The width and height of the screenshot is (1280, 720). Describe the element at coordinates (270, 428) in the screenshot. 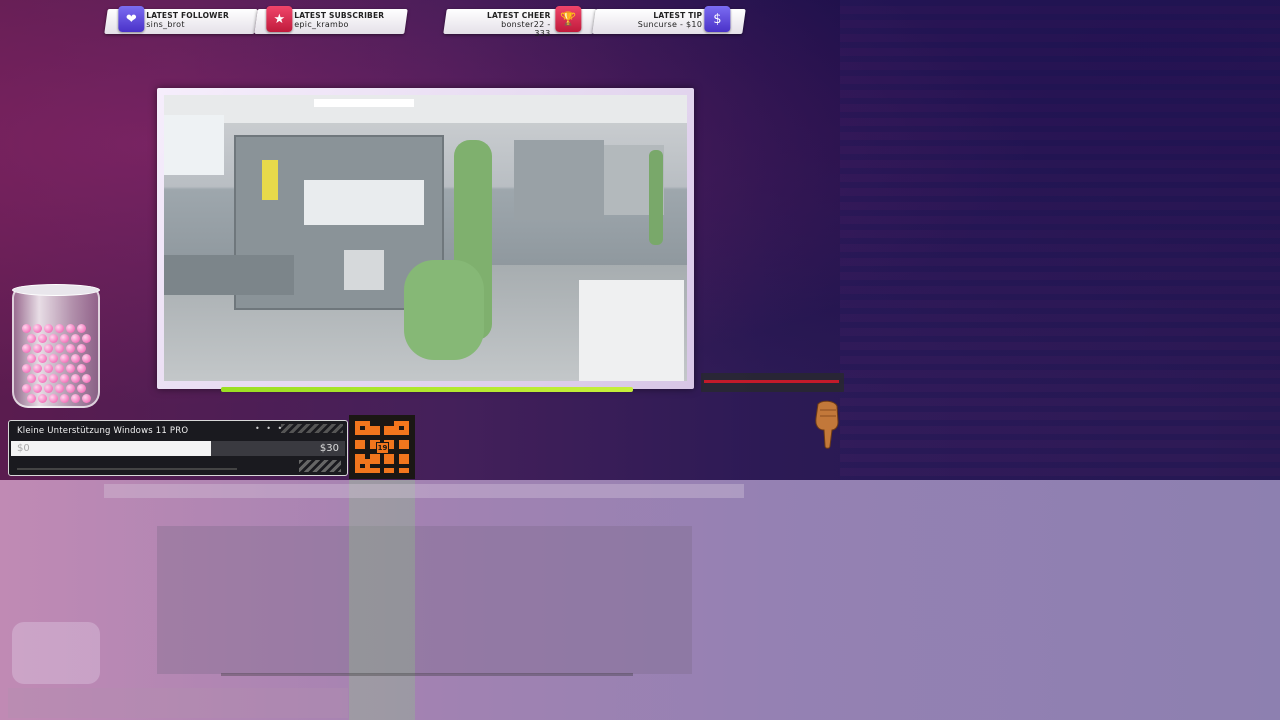

I see `goal-dots: • • •` at that location.